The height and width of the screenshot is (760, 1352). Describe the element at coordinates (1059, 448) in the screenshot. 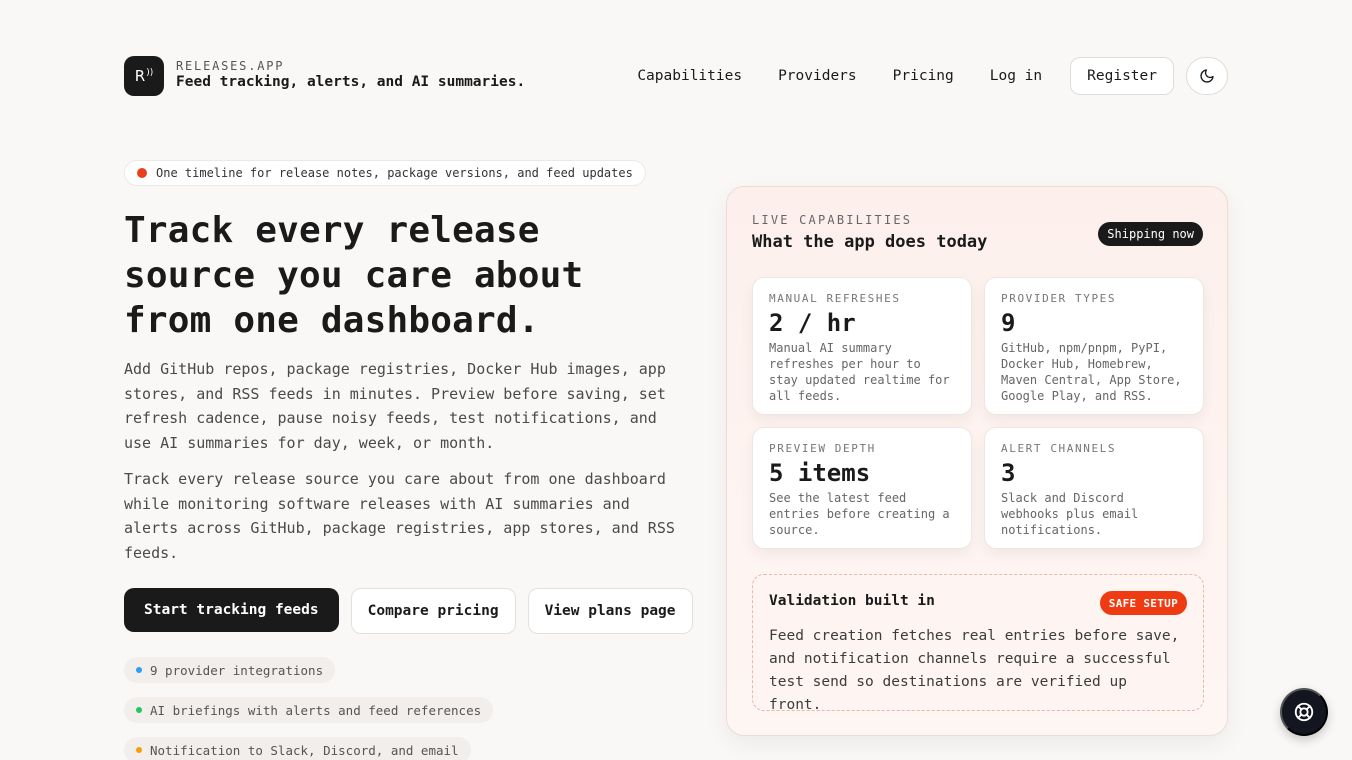

I see `stat-label: ALERT CHANNELS` at that location.